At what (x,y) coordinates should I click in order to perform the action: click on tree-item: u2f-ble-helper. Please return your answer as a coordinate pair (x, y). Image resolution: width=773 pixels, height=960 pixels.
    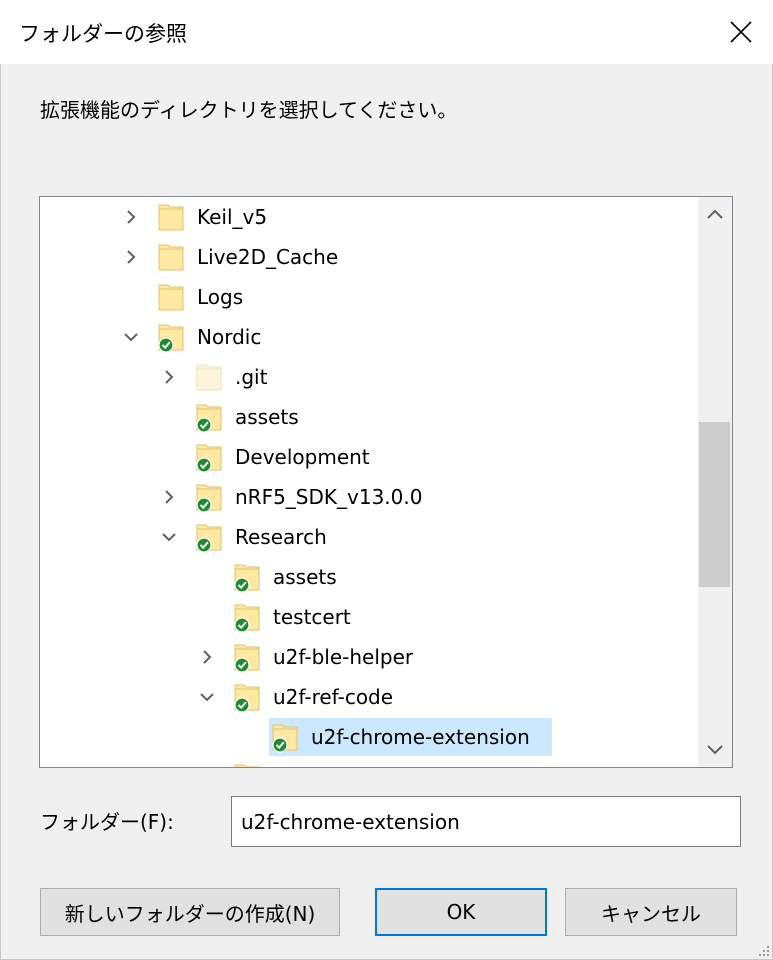
    Looking at the image, I should click on (370, 657).